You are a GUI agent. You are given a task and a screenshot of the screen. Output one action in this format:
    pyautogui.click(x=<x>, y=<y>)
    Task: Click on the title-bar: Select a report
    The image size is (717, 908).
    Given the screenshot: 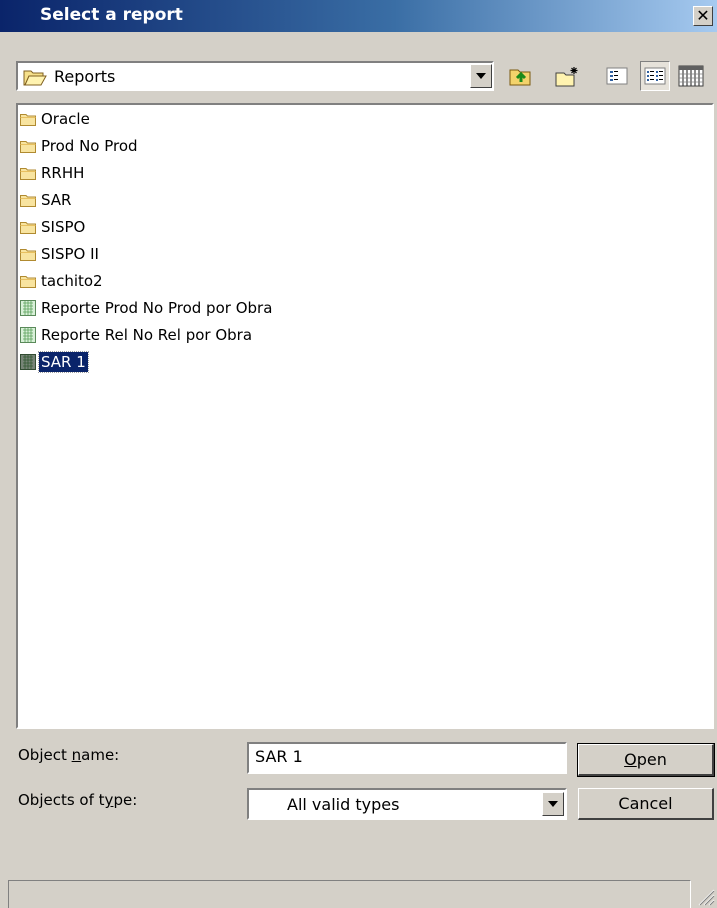 What is the action you would take?
    pyautogui.click(x=358, y=16)
    